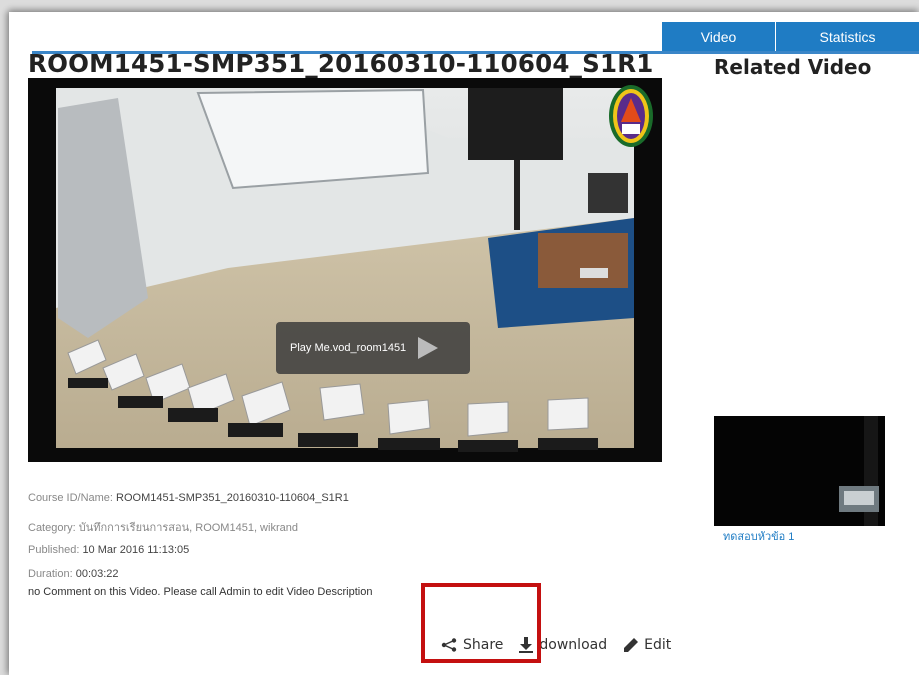  I want to click on published-info: Published: 10 Mar 2016 11:13:05, so click(108, 550).